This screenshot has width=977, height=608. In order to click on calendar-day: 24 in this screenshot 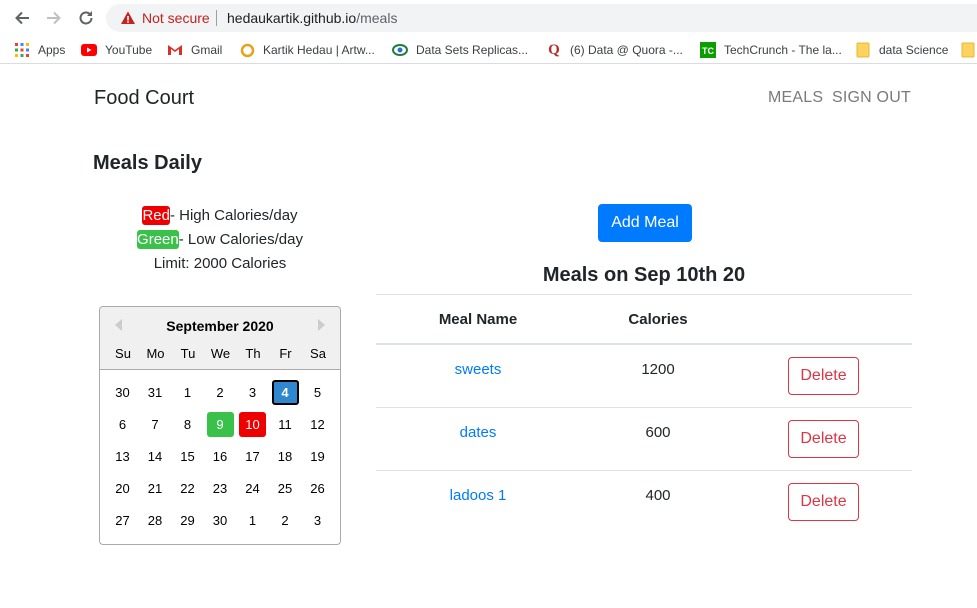, I will do `click(252, 488)`.